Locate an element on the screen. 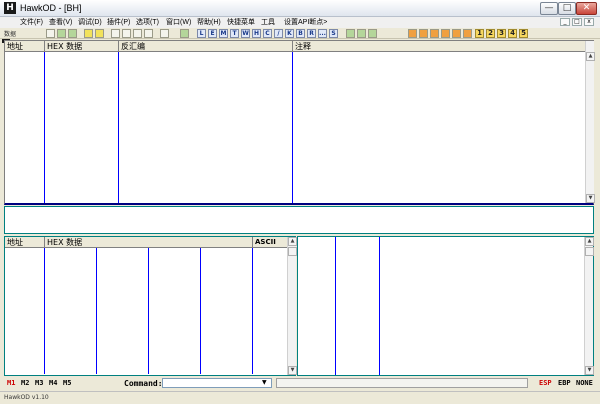 This screenshot has height=404, width=600. menu-window: 窗口(W) is located at coordinates (178, 22).